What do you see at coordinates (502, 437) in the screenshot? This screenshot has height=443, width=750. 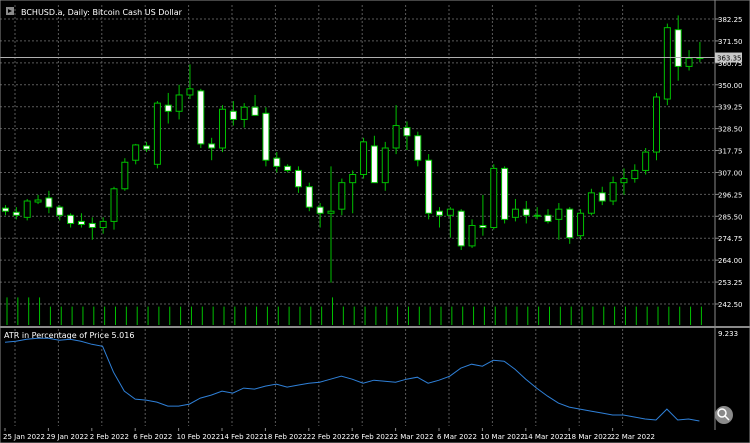 I see `time-tick-label: 10 Mar 2022` at bounding box center [502, 437].